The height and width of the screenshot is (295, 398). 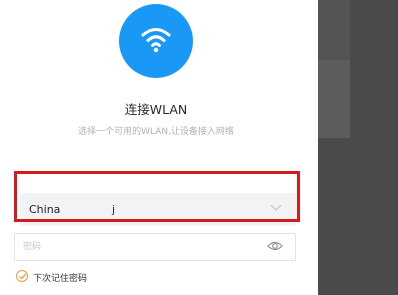 I want to click on check-icon, so click(x=22, y=276).